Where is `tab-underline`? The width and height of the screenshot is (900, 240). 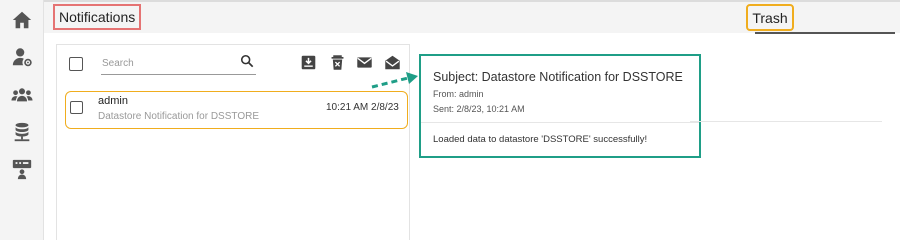
tab-underline is located at coordinates (825, 33).